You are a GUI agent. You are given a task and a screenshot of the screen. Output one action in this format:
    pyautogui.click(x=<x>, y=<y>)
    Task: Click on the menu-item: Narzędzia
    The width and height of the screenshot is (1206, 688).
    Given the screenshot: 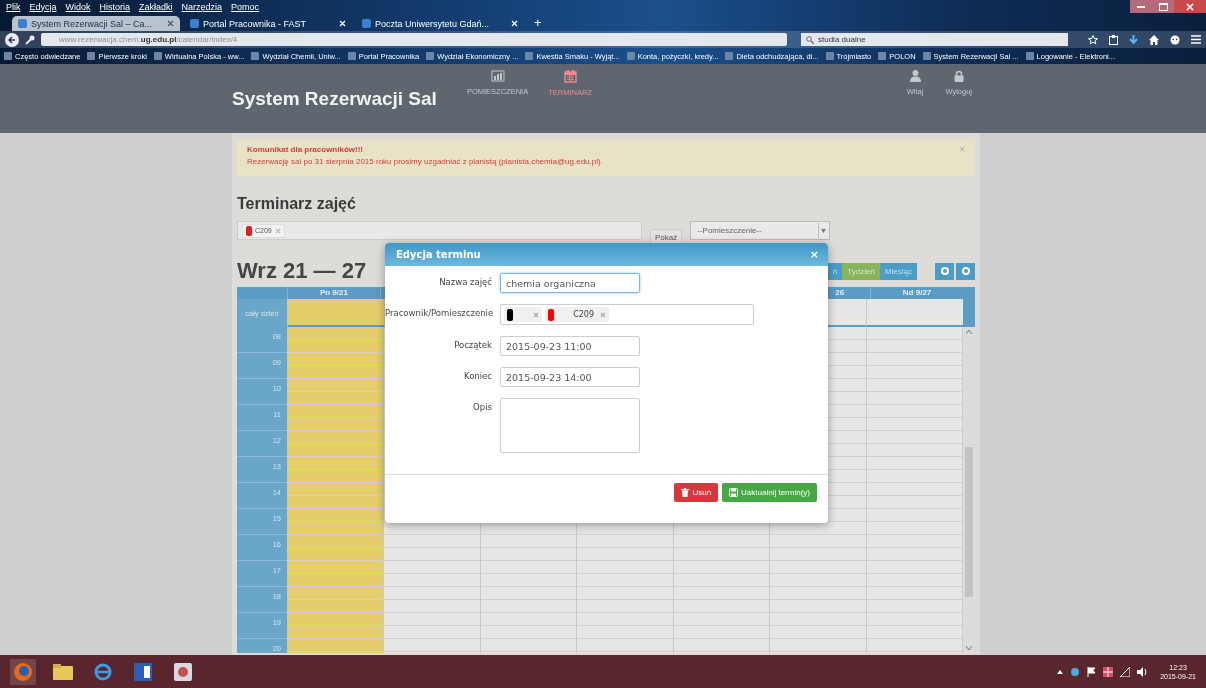 What is the action you would take?
    pyautogui.click(x=202, y=6)
    